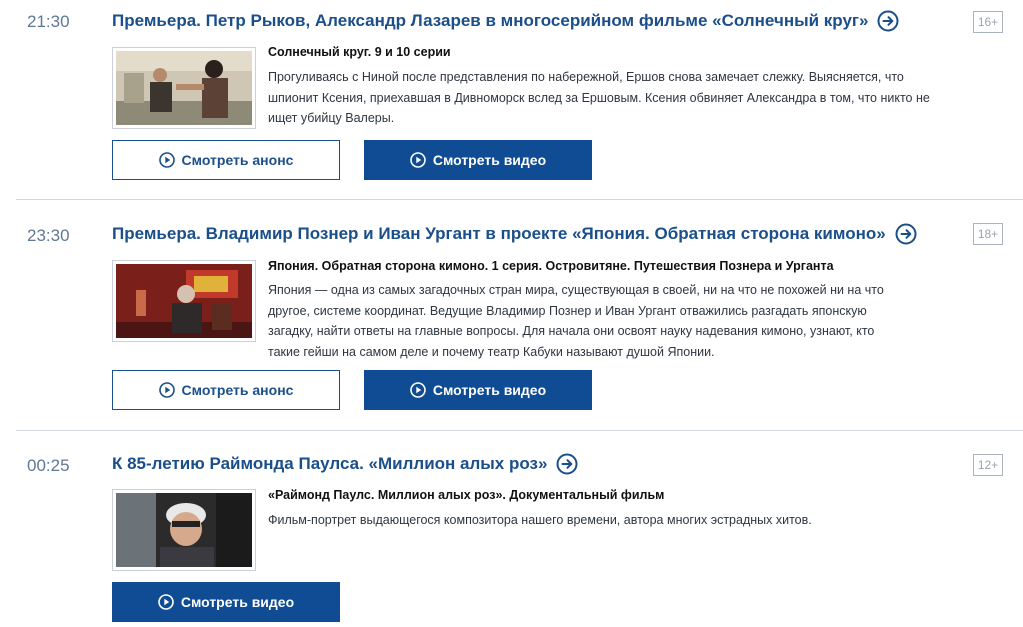 The width and height of the screenshot is (1023, 627). I want to click on age-rating-badge: 12+, so click(988, 465).